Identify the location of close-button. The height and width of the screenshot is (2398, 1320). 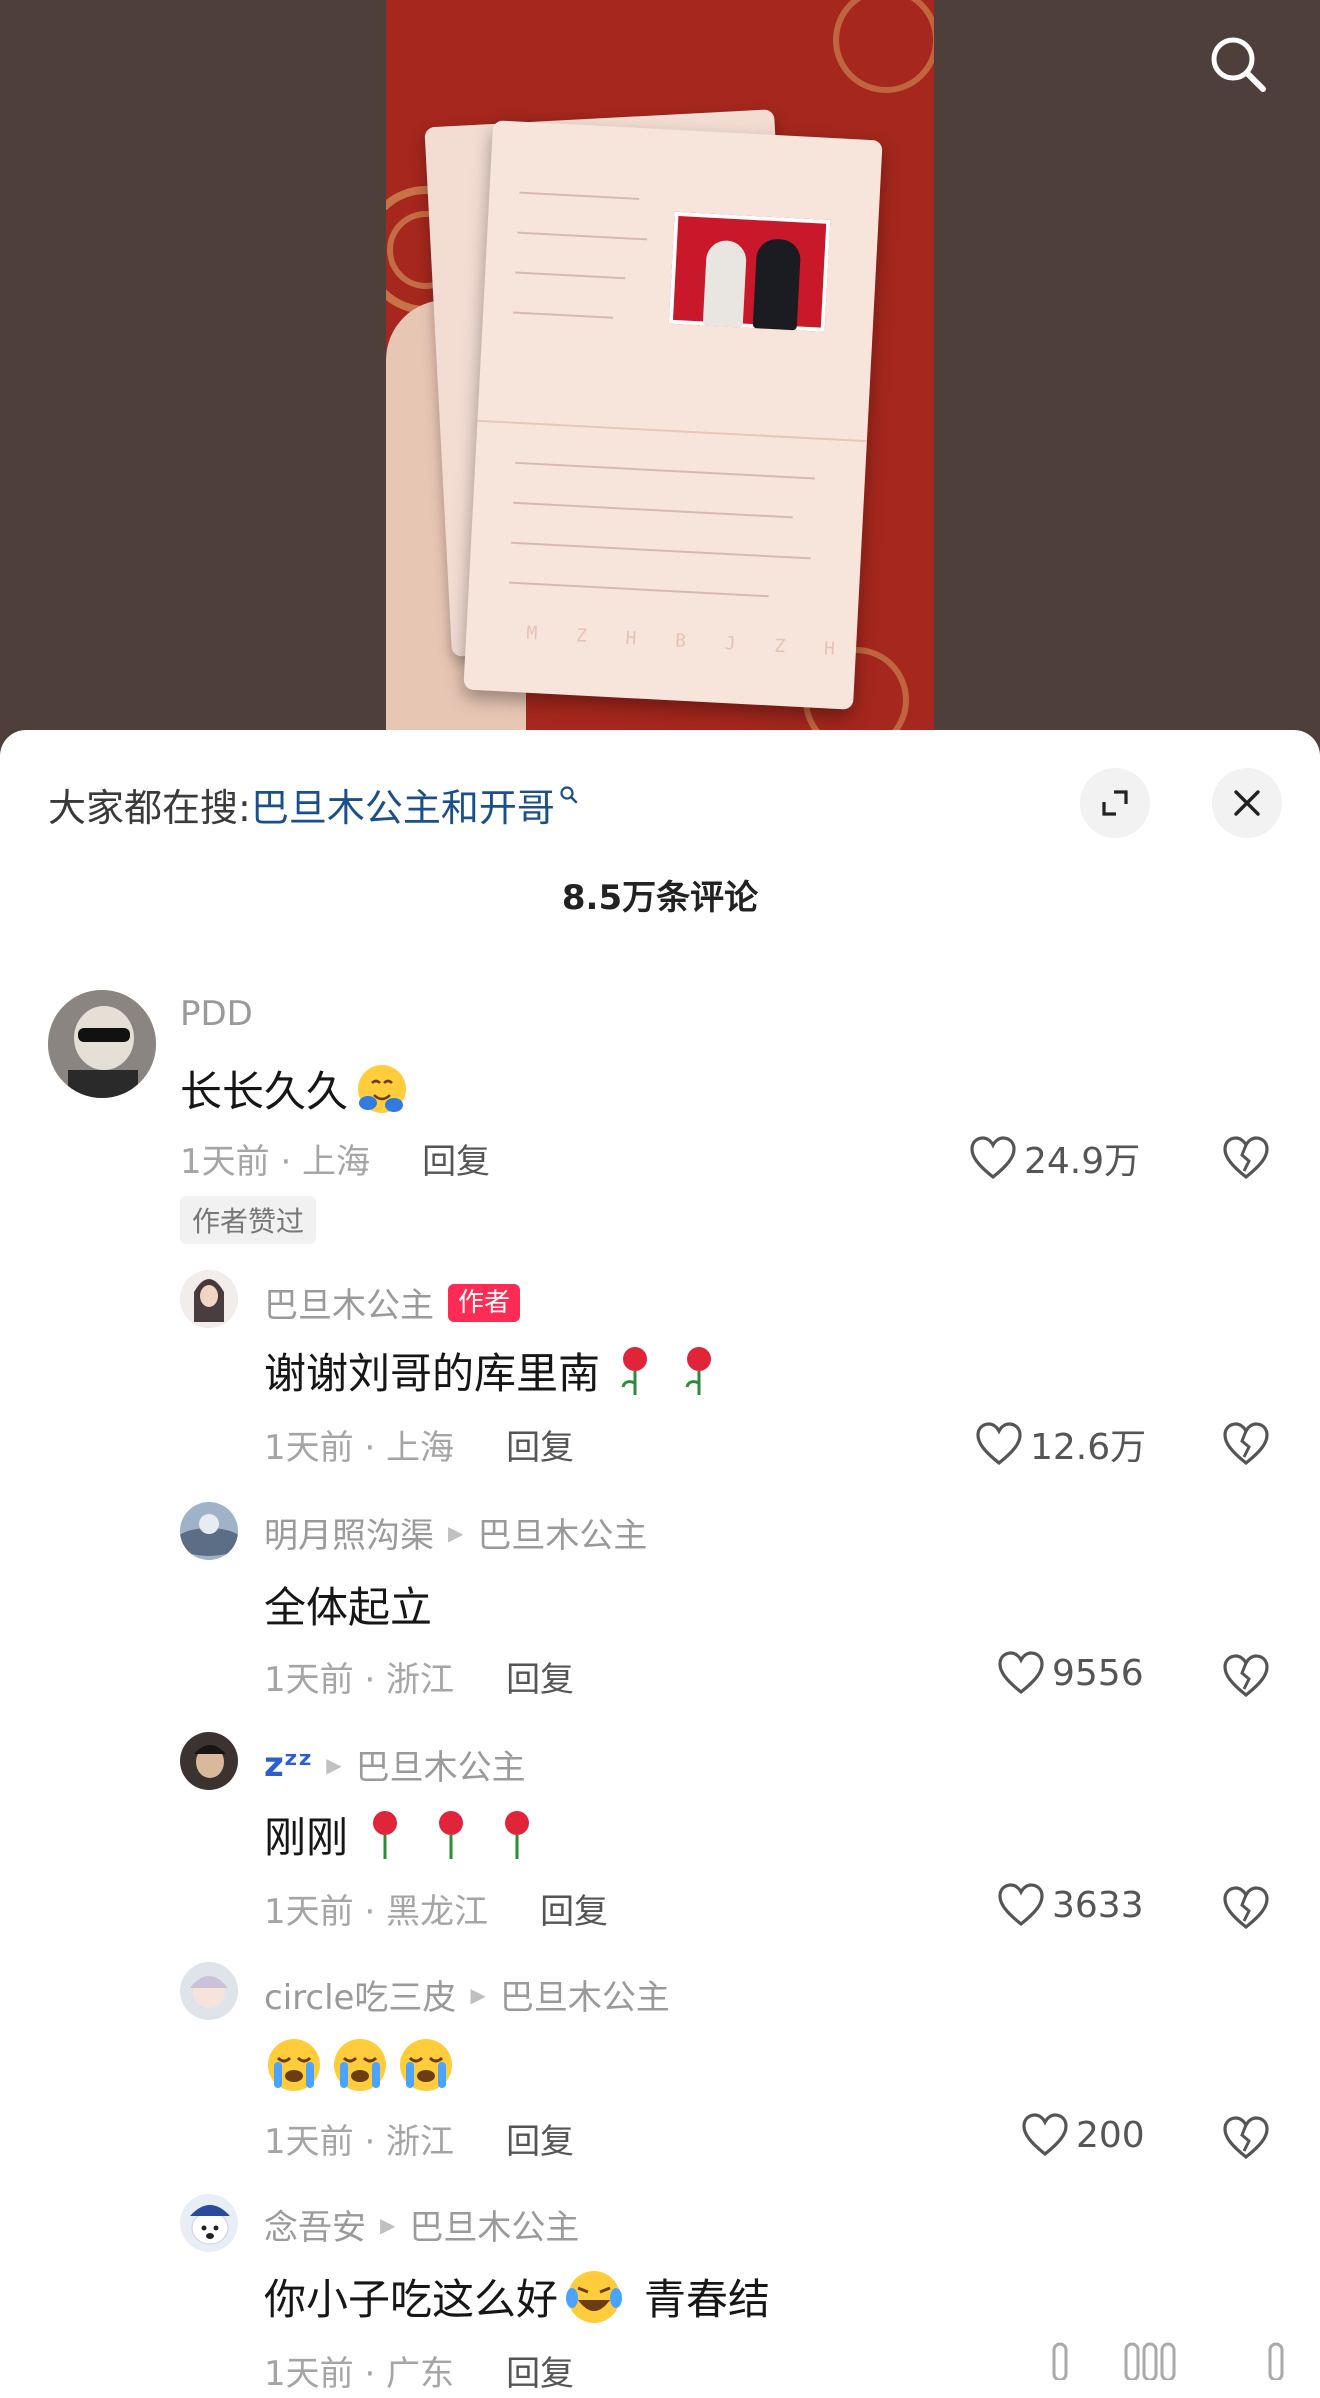
(1247, 803).